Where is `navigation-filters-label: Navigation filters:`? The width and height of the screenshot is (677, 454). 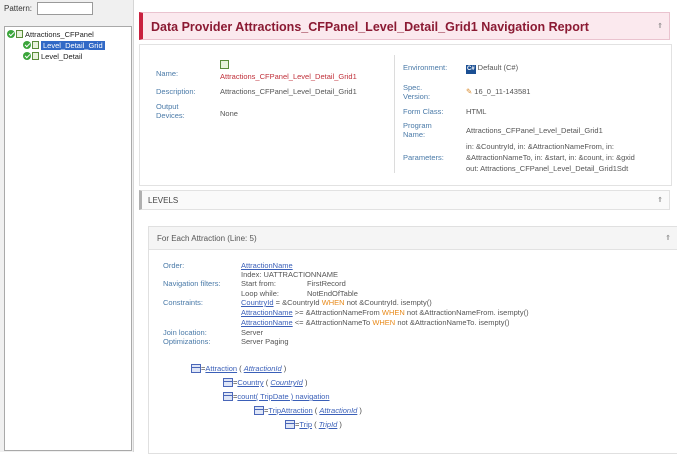 navigation-filters-label: Navigation filters: is located at coordinates (192, 283).